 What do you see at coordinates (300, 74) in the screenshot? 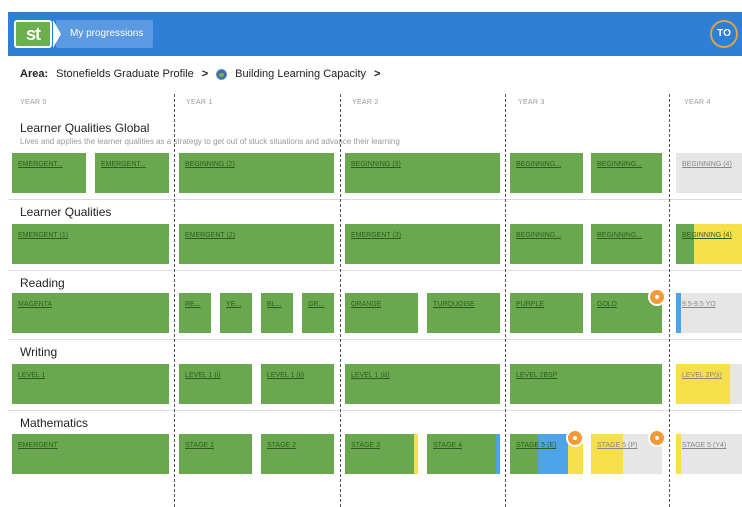
I see `breadcrumb-item-learning-capacity: Building Learning Capacity` at bounding box center [300, 74].